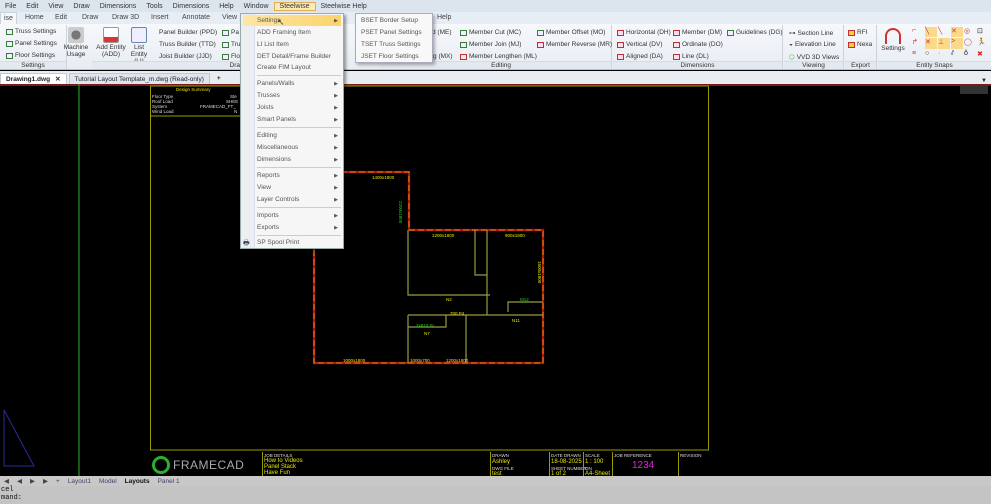 The image size is (991, 504). What do you see at coordinates (34, 18) in the screenshot?
I see `tab-home: Home` at bounding box center [34, 18].